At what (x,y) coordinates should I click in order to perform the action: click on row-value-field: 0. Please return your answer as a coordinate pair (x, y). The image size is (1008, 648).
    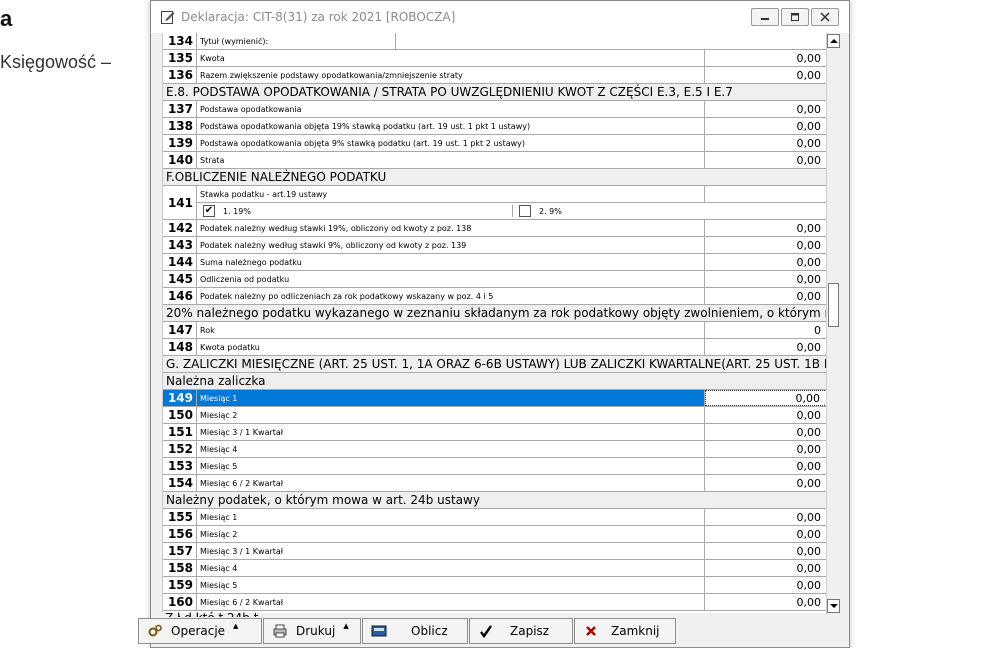
    Looking at the image, I should click on (765, 330).